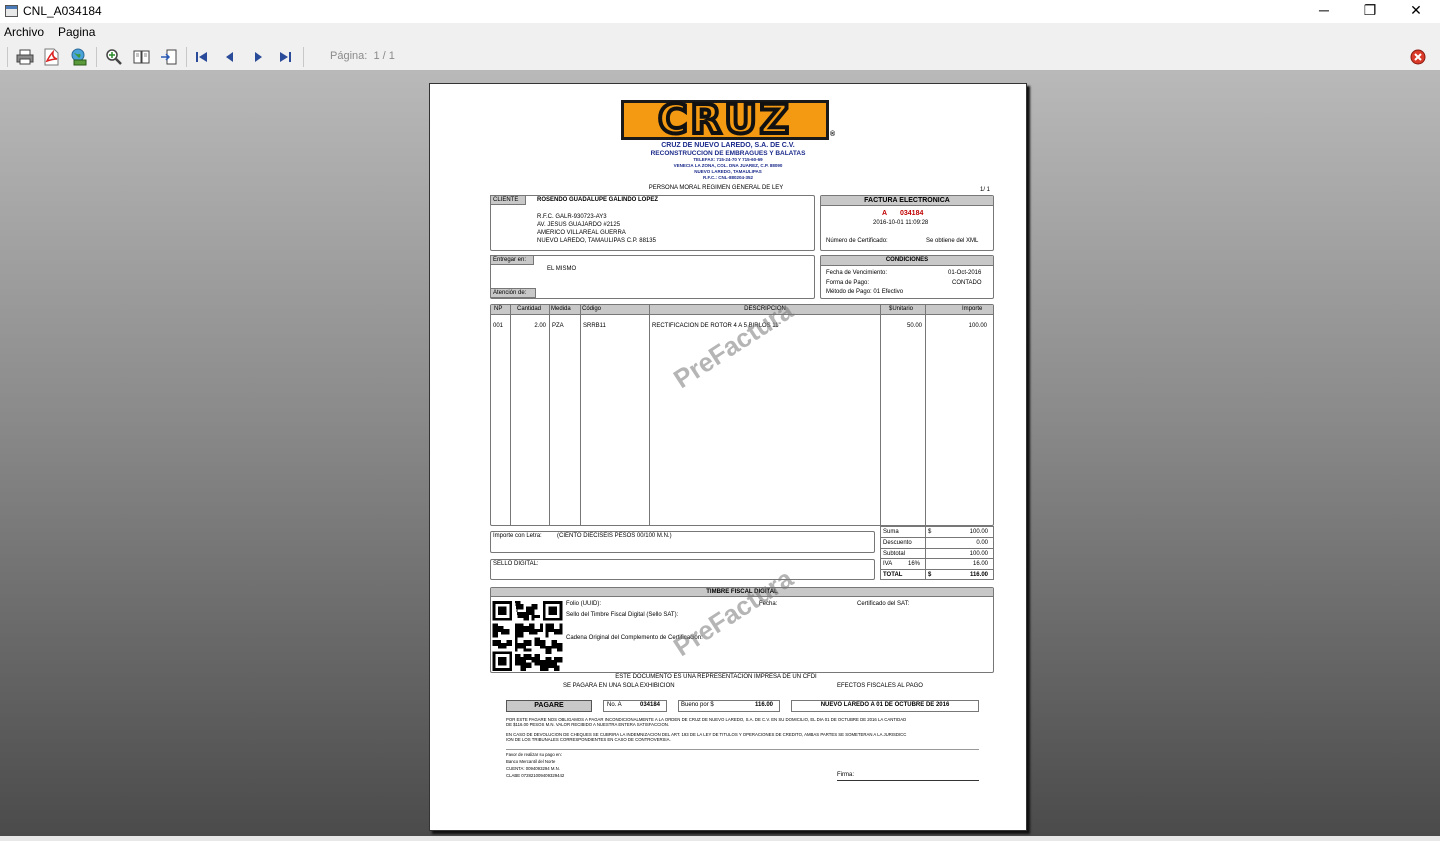  Describe the element at coordinates (845, 775) in the screenshot. I see `signature-label: Firma:` at that location.